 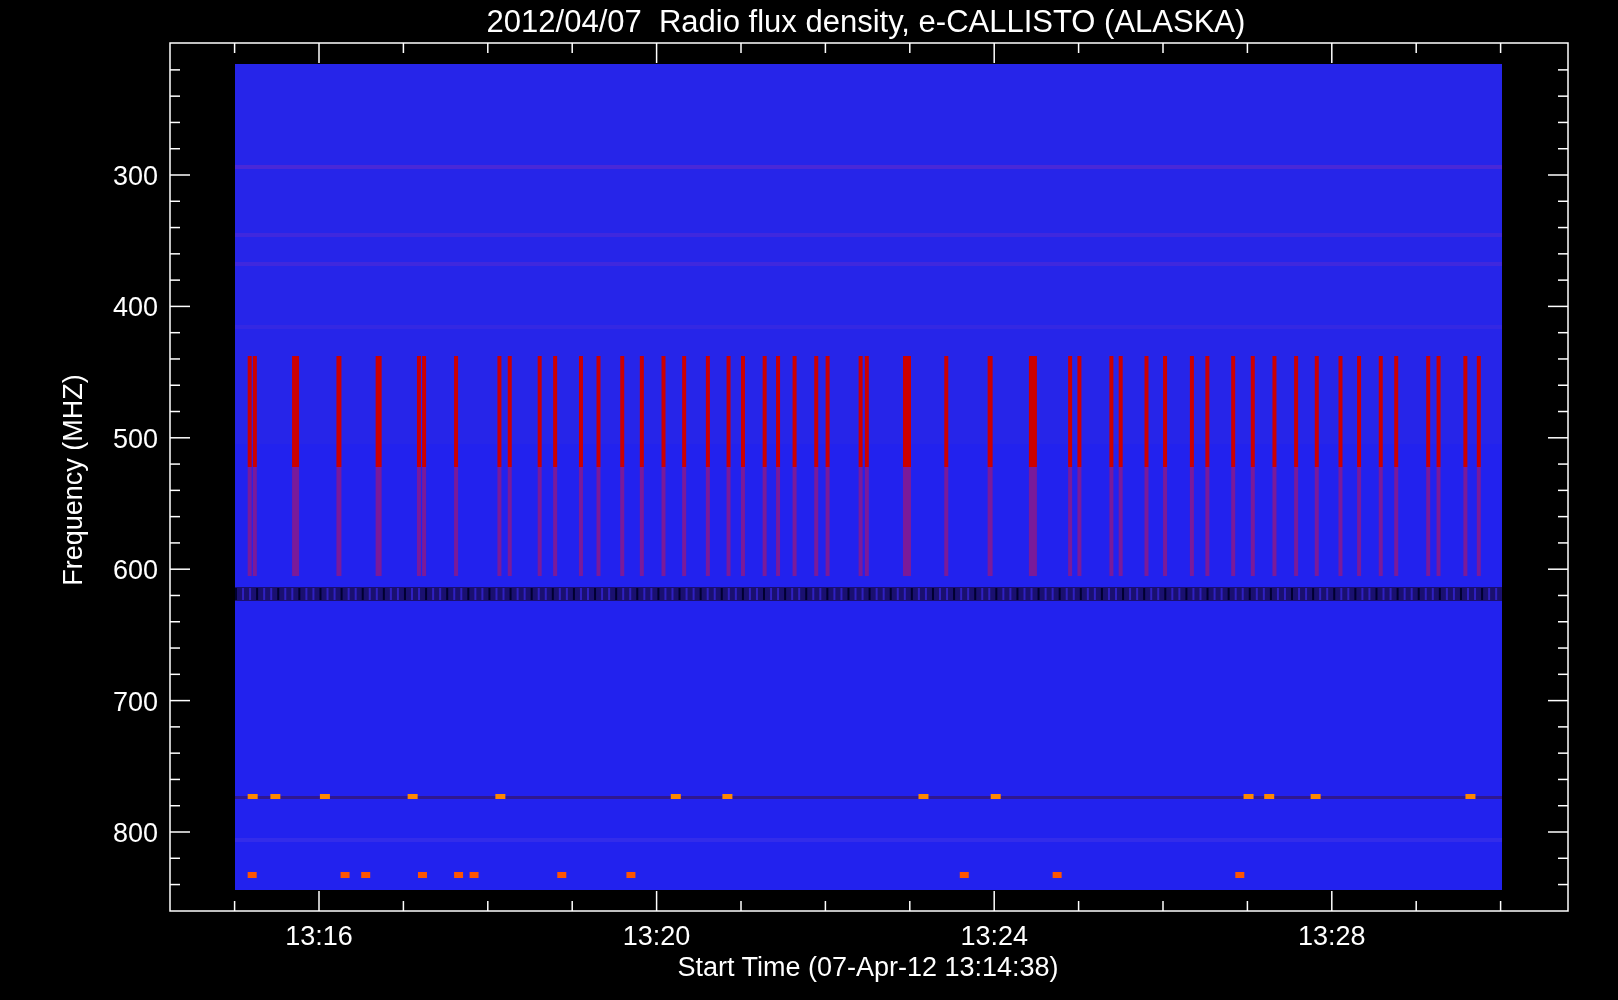 What do you see at coordinates (73, 480) in the screenshot?
I see `y-axis-label: Frequency (MHZ)` at bounding box center [73, 480].